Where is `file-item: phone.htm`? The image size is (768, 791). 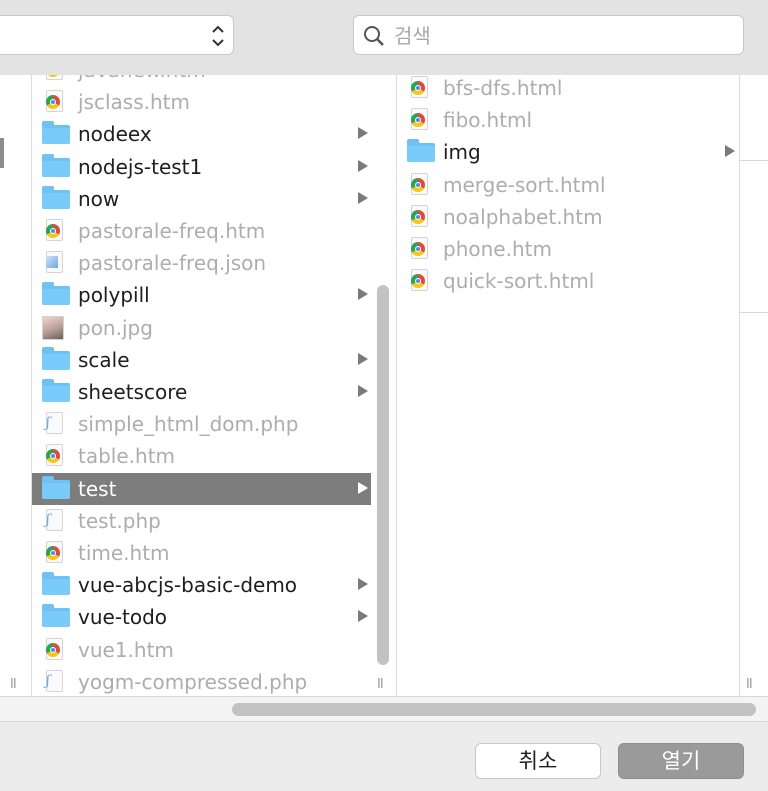
file-item: phone.htm is located at coordinates (568, 249).